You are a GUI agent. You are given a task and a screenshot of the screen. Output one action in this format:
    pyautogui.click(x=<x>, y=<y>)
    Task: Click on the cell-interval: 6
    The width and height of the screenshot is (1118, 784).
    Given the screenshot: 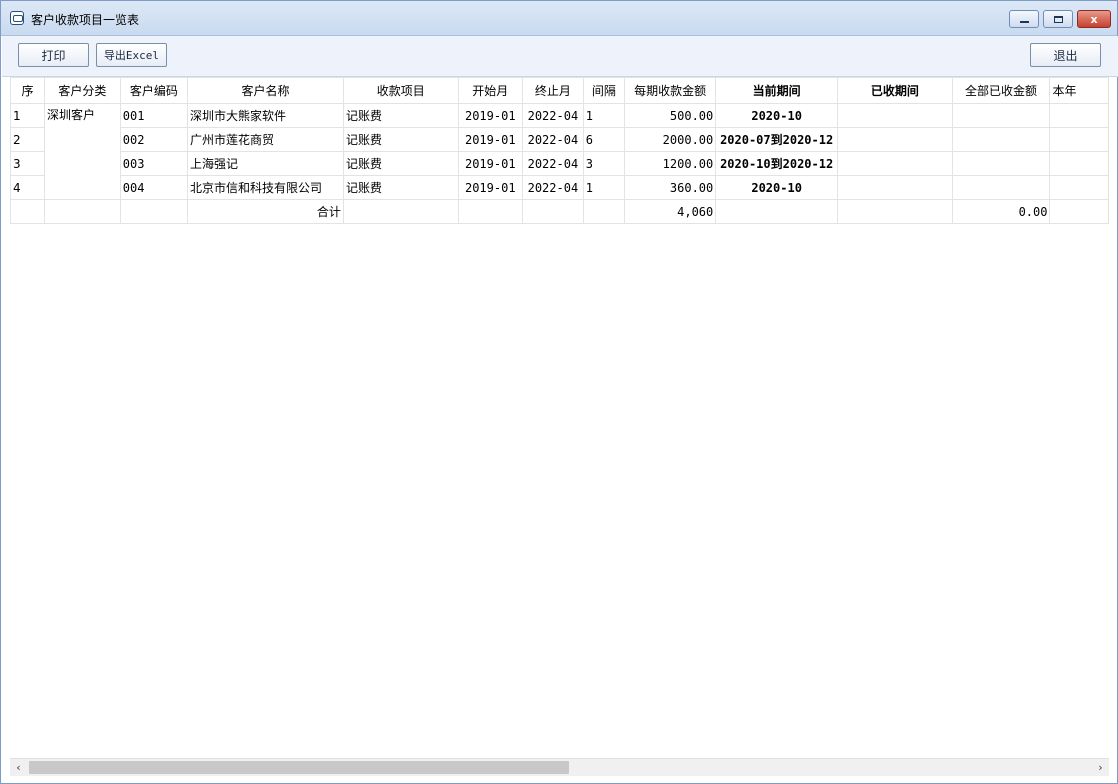 What is the action you would take?
    pyautogui.click(x=604, y=139)
    